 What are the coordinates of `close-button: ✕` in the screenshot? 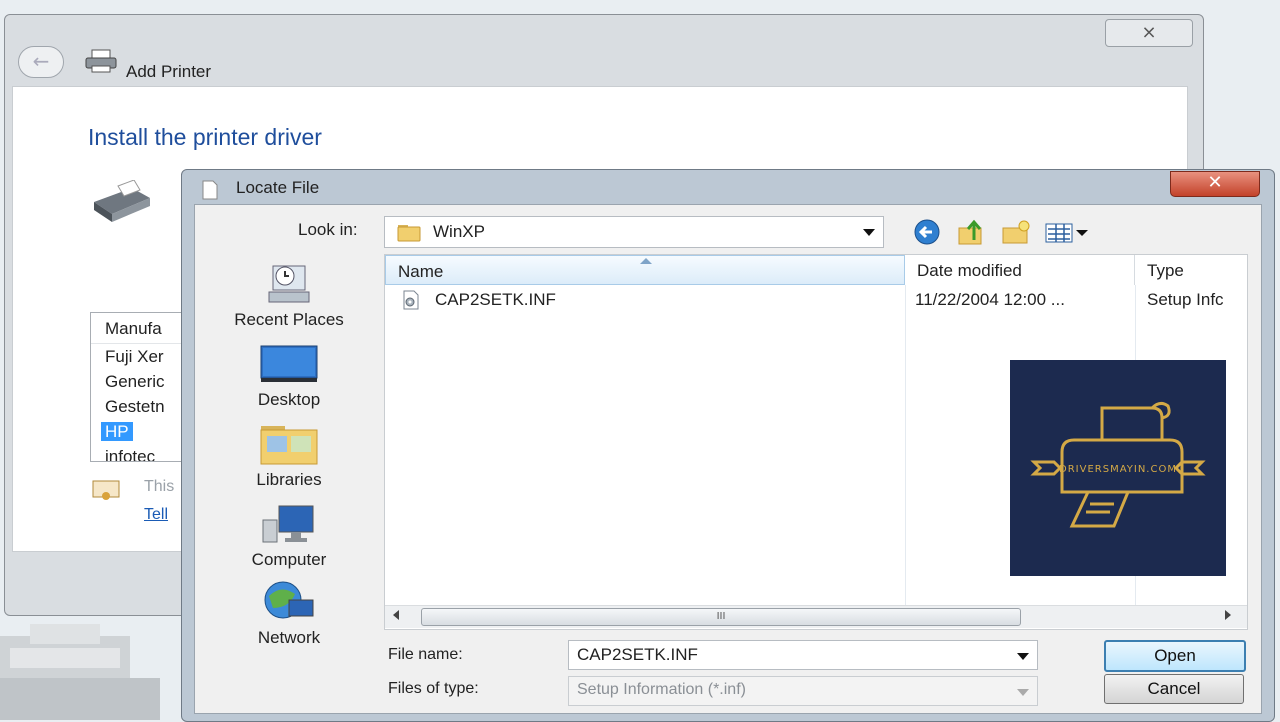 It's located at (1215, 184).